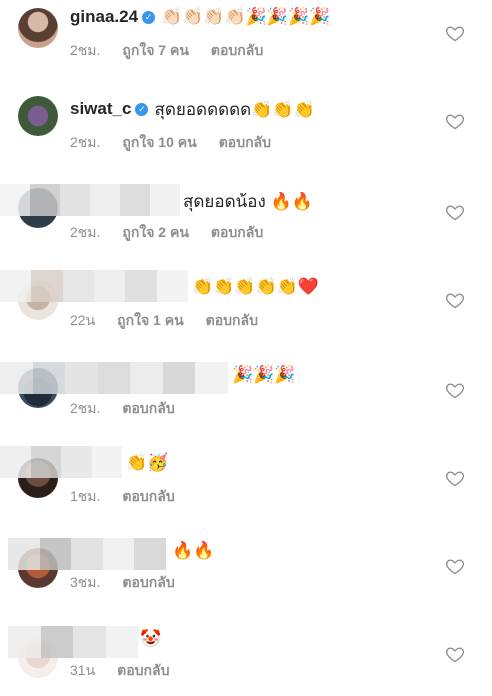  I want to click on comment-meta: 22น ถูกใจ 1 คน ตอบกลับ, so click(164, 321).